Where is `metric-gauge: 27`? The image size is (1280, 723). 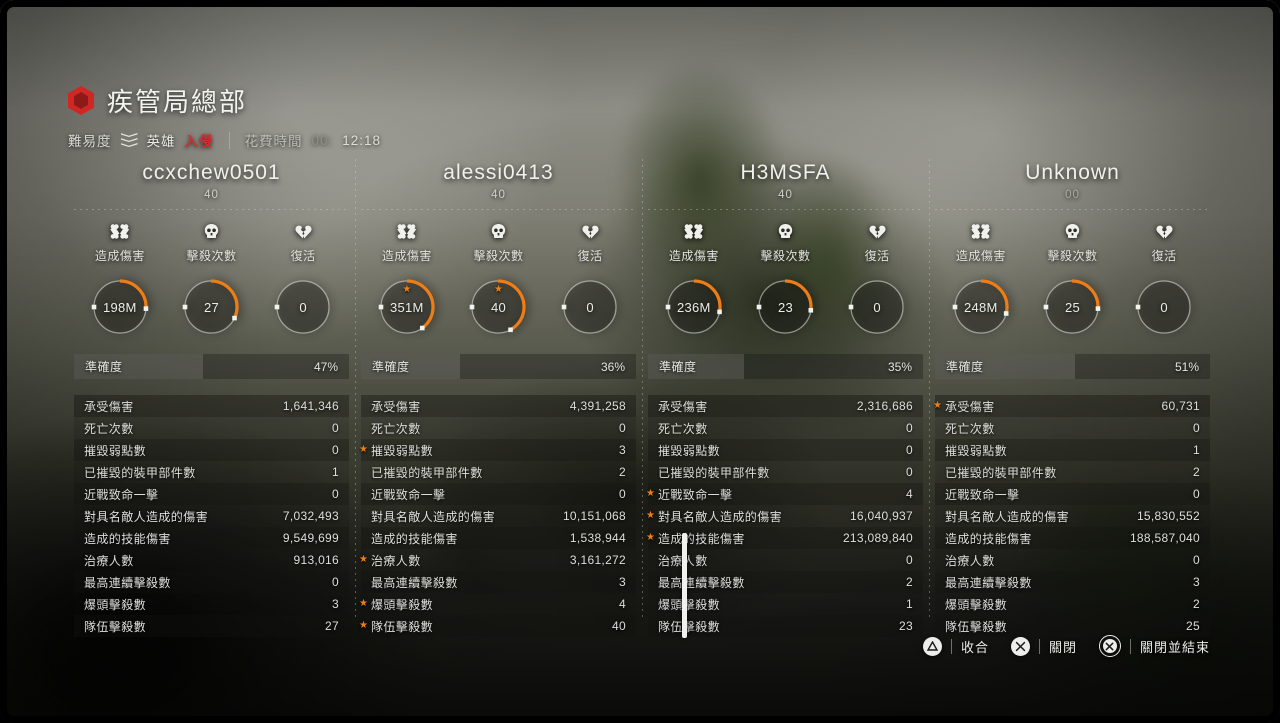
metric-gauge: 27 is located at coordinates (211, 307).